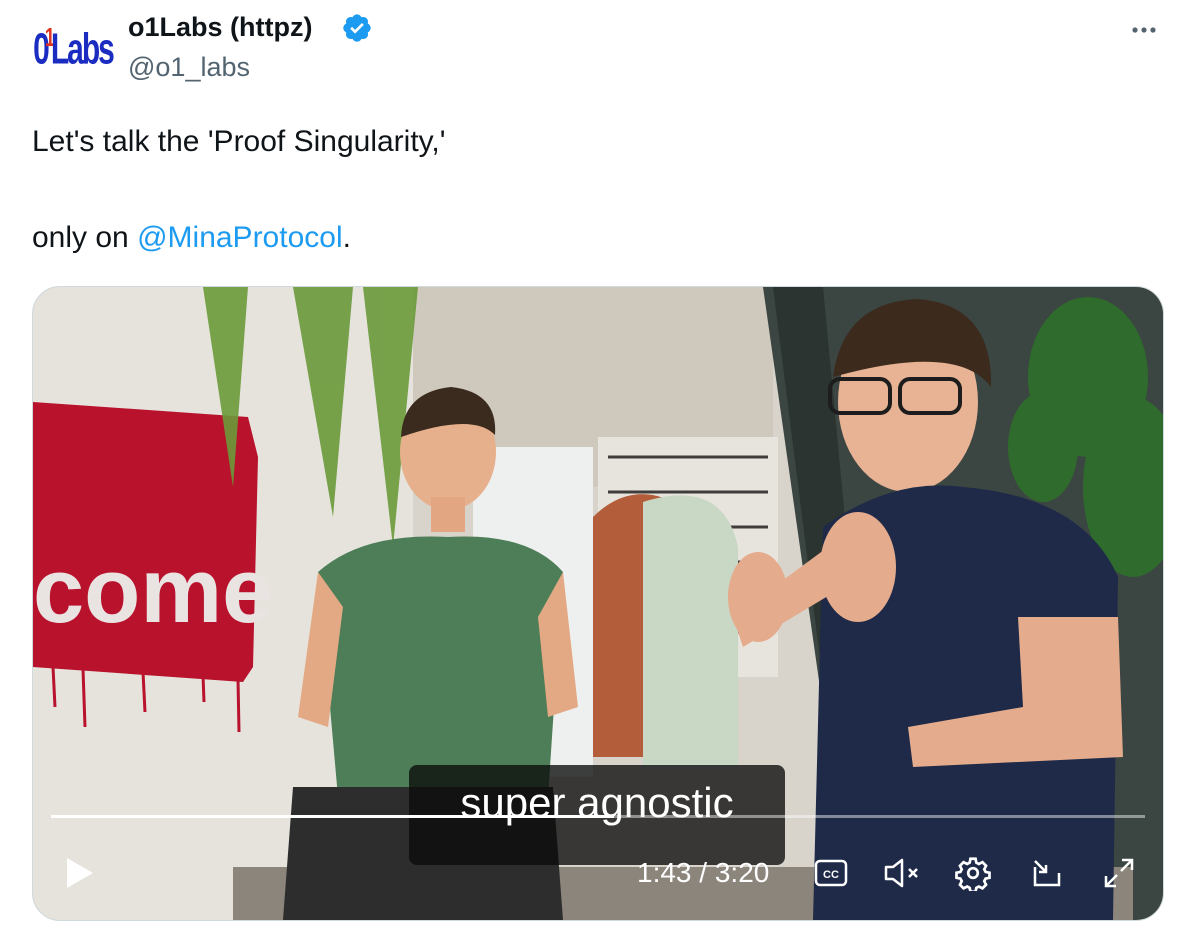 The image size is (1190, 938). What do you see at coordinates (597, 802) in the screenshot?
I see `caption-text: super agnostic` at bounding box center [597, 802].